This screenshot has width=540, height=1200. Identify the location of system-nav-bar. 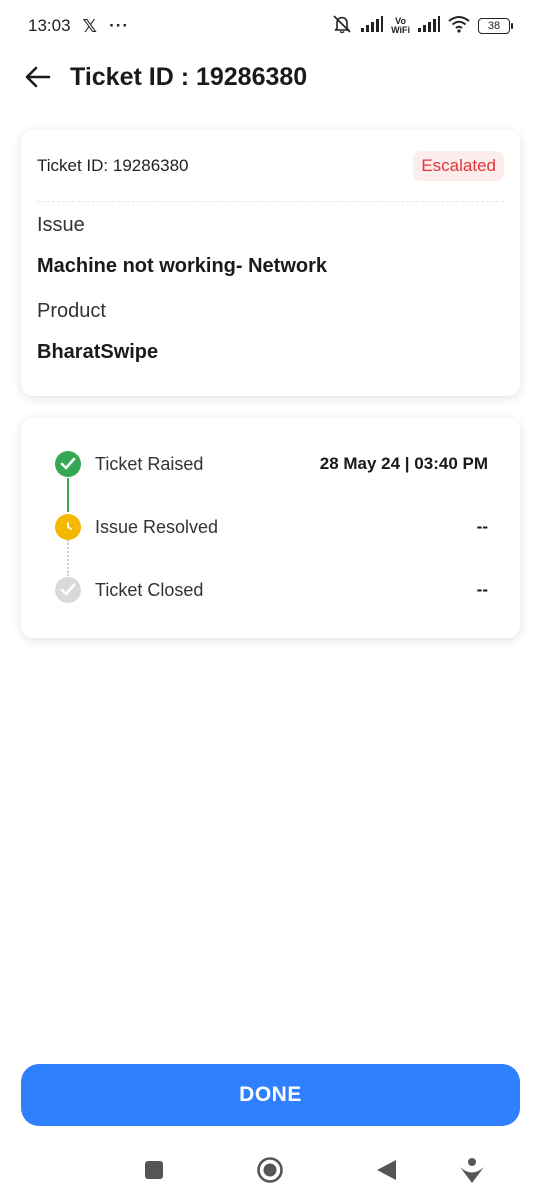
(270, 1170).